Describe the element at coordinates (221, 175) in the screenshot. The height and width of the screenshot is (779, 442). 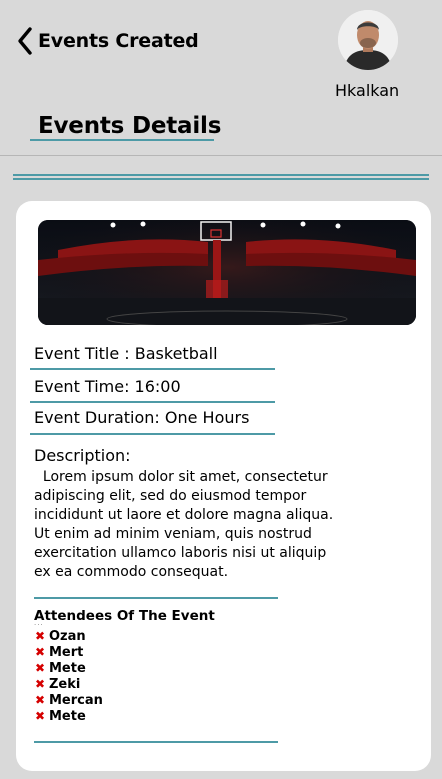
I see `divider-line-top` at that location.